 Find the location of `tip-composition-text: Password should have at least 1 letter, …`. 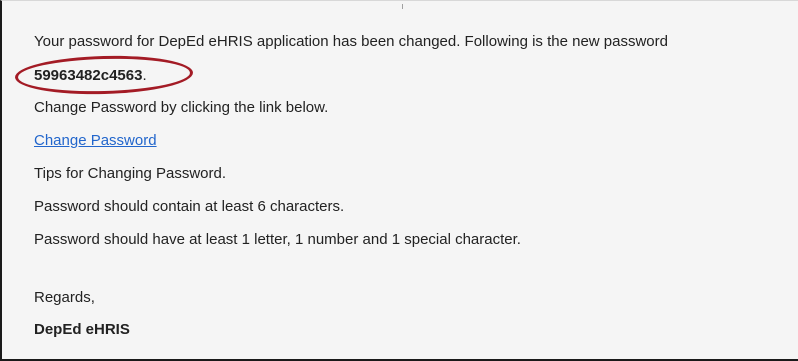

tip-composition-text: Password should have at least 1 letter, … is located at coordinates (277, 239).